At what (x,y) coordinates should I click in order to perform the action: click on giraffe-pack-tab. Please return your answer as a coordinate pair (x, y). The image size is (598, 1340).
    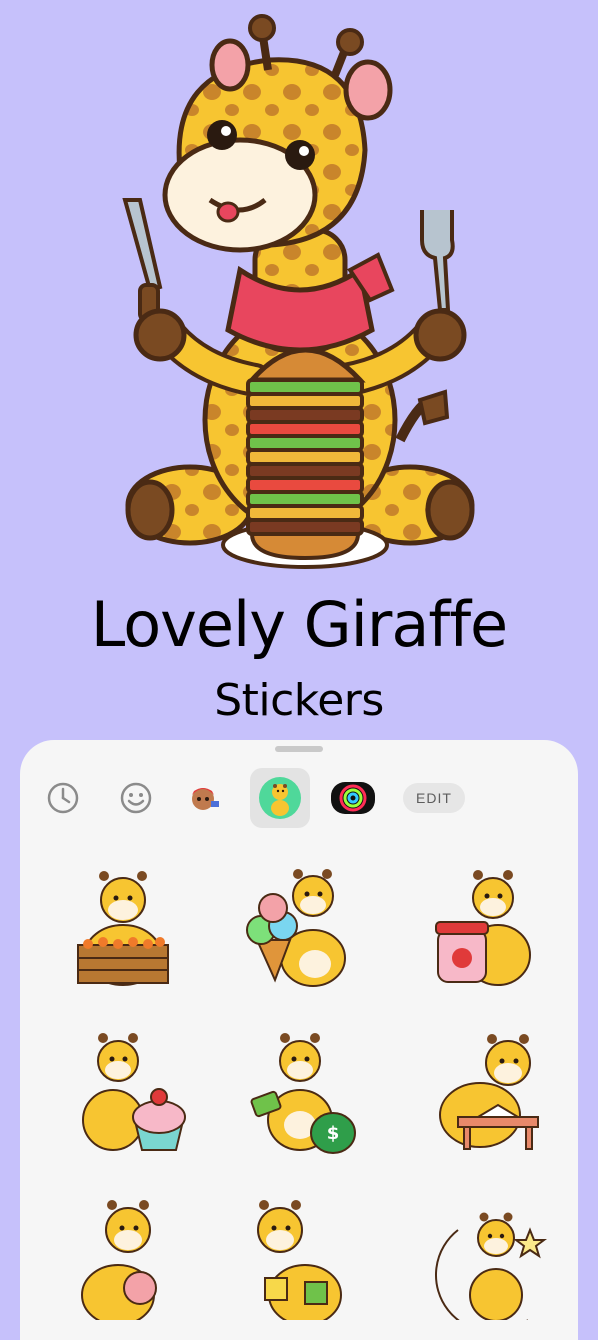
    Looking at the image, I should click on (280, 798).